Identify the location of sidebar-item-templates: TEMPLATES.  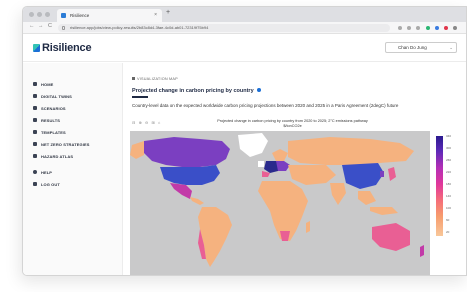
(49, 133).